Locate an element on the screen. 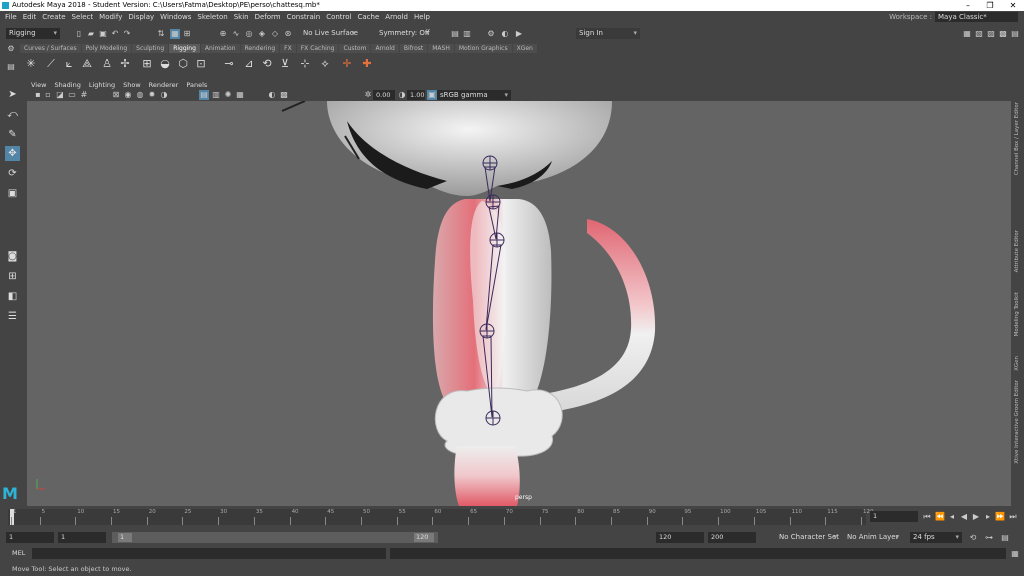 The image size is (1024, 576). scale-tool-icon: ▣ is located at coordinates (12, 193).